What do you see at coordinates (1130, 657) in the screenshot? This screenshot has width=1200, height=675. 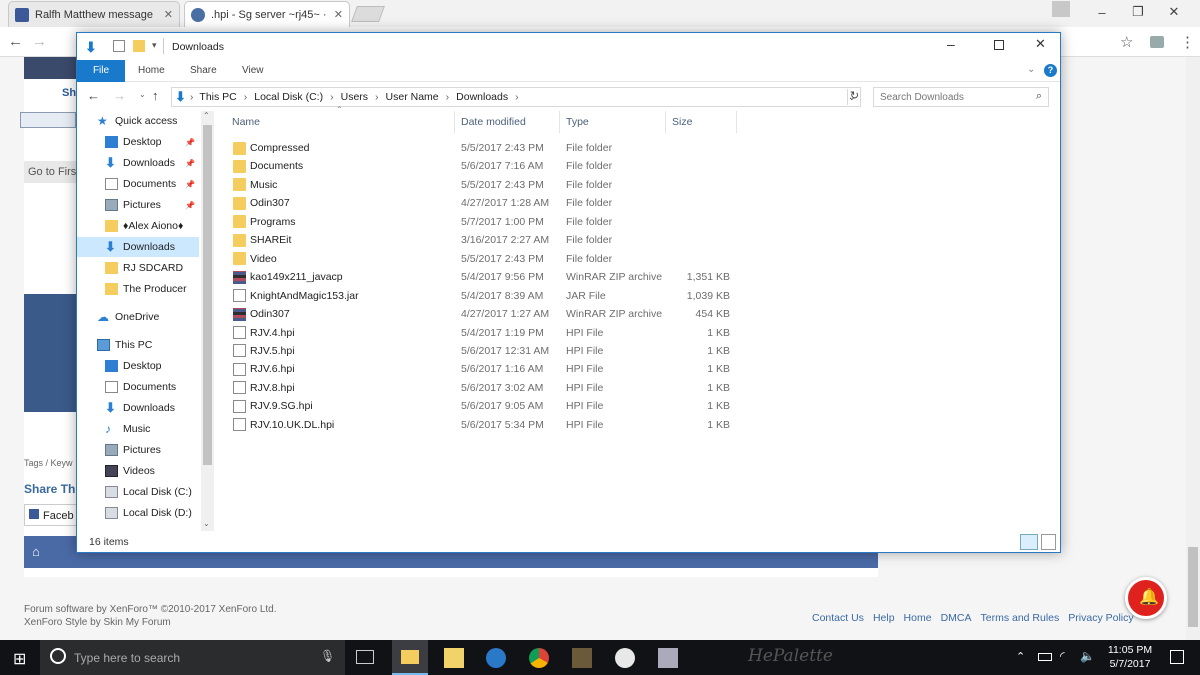 I see `clock: 11:05 PM 5/7/2017` at bounding box center [1130, 657].